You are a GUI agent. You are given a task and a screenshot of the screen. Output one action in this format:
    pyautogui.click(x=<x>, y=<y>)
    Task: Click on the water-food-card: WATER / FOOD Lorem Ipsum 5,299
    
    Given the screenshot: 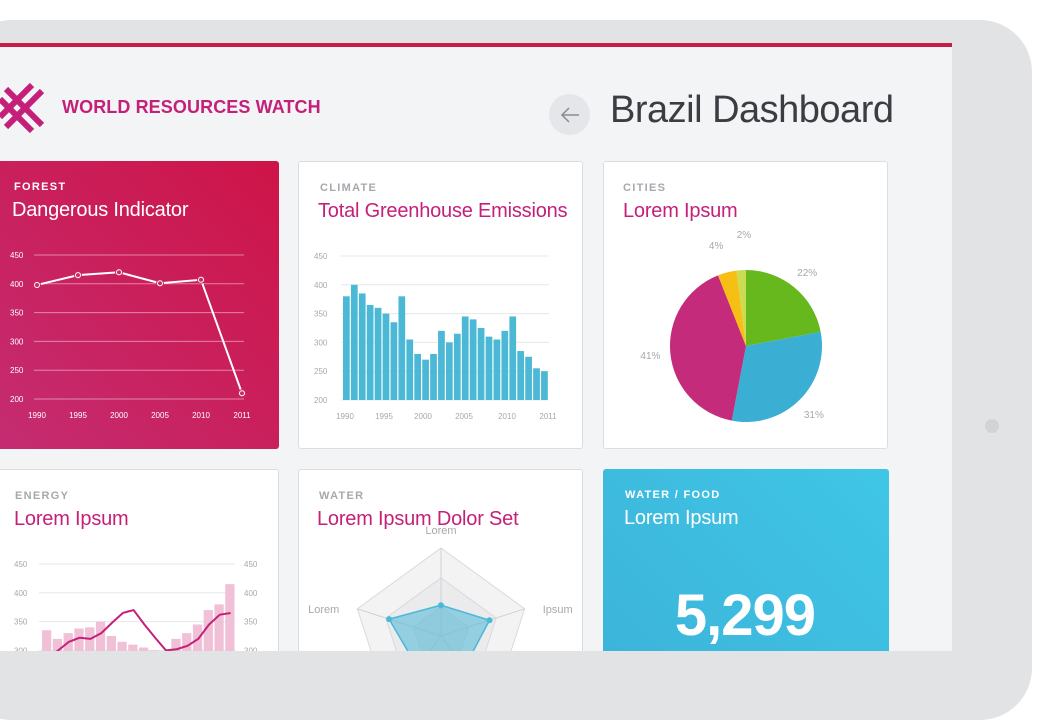 What is the action you would take?
    pyautogui.click(x=746, y=560)
    